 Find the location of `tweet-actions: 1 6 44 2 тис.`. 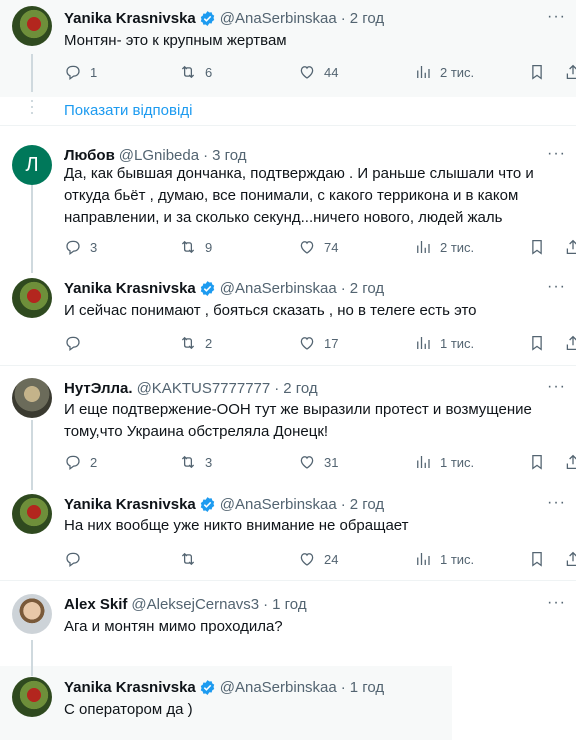

tweet-actions: 1 6 44 2 тис. is located at coordinates (320, 72).